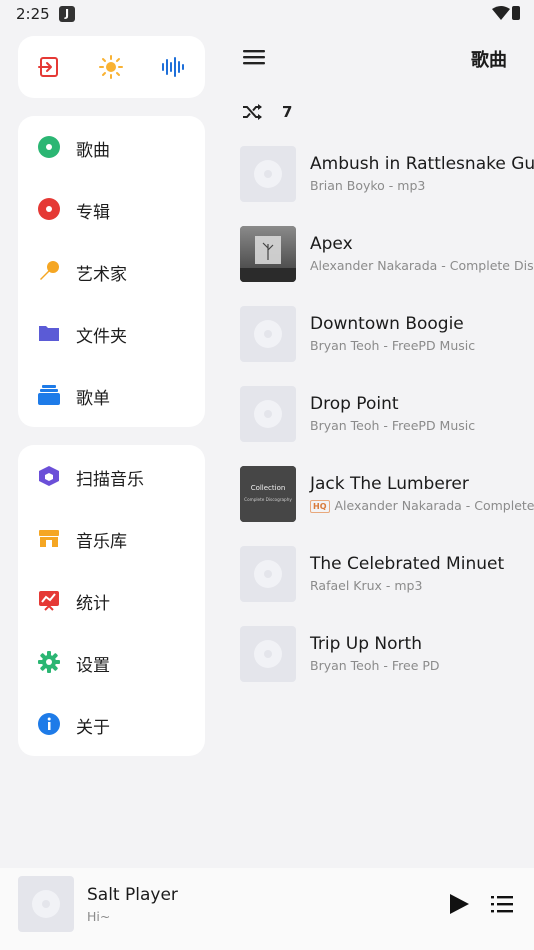 The height and width of the screenshot is (950, 534). I want to click on tools-nav-card: 扫描音乐 音乐库 统计 设置 关于, so click(111, 600).